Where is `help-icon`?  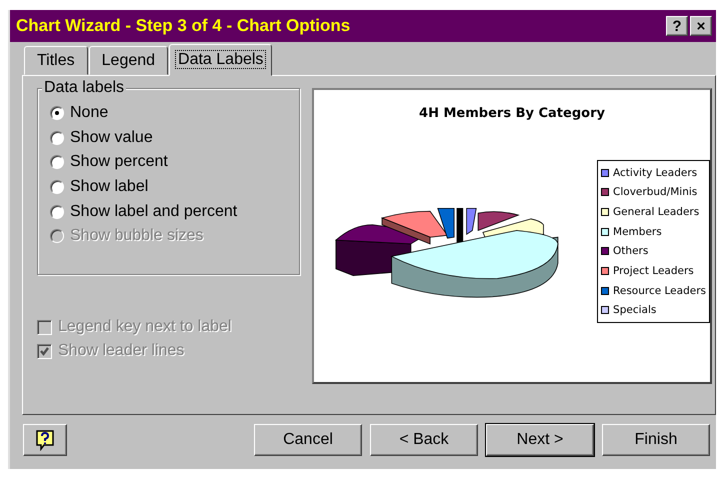
help-icon is located at coordinates (45, 440).